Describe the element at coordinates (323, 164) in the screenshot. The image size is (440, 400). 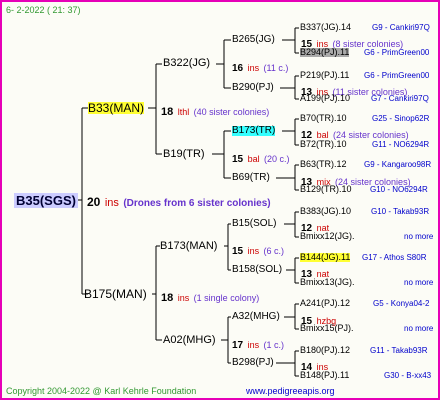
I see `gen4-node-7-name: B63(TR).12` at that location.